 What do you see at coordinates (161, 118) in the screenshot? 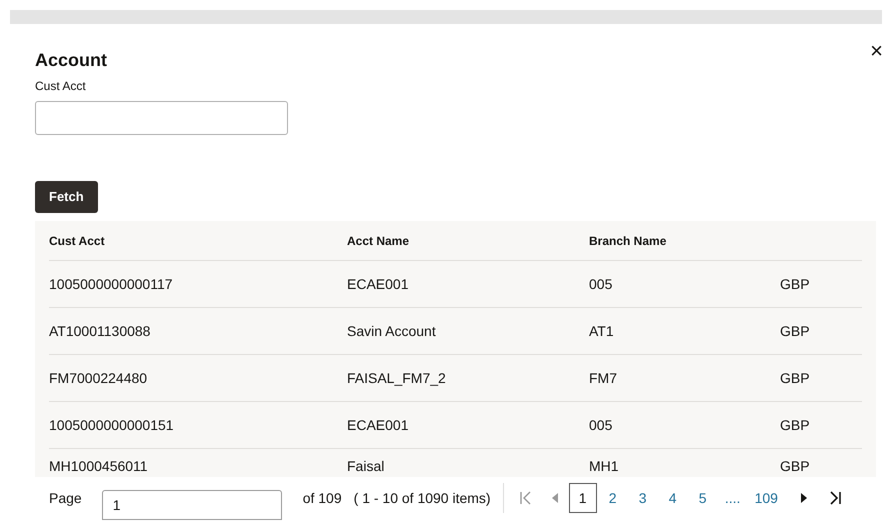
I see `cust-acct-field` at bounding box center [161, 118].